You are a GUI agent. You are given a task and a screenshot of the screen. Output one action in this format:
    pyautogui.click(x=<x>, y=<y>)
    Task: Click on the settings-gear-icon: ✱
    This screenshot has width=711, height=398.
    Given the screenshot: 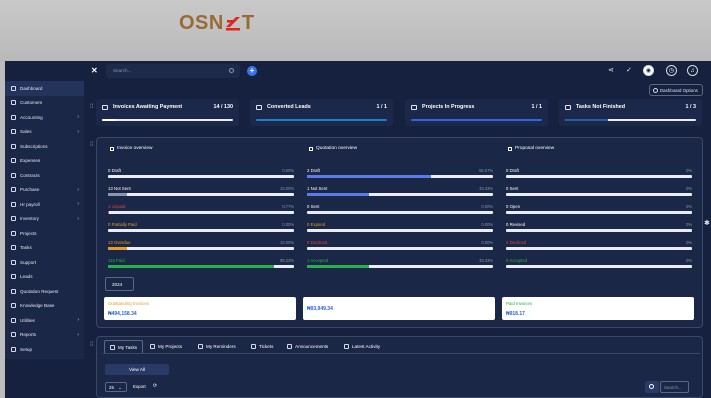 What is the action you would take?
    pyautogui.click(x=707, y=223)
    